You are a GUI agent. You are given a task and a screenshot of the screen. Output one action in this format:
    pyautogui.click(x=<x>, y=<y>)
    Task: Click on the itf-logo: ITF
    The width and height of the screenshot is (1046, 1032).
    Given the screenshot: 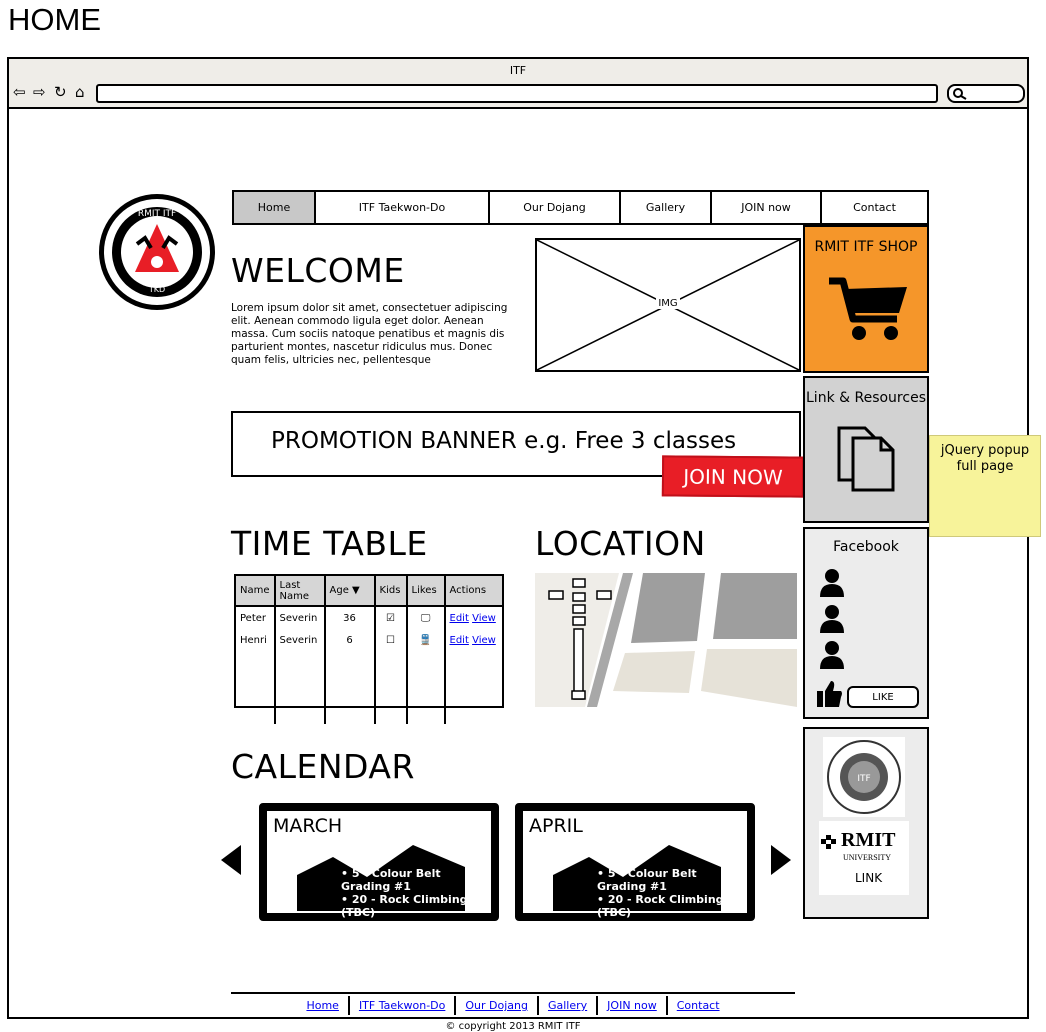 What is the action you would take?
    pyautogui.click(x=864, y=777)
    